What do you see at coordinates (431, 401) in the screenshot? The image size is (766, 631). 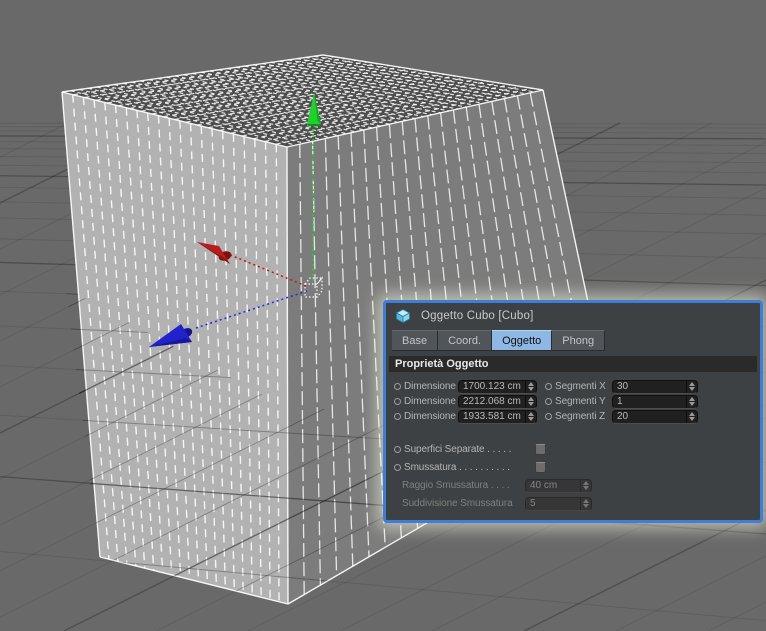 I see `param-label: Dimensione . Y` at bounding box center [431, 401].